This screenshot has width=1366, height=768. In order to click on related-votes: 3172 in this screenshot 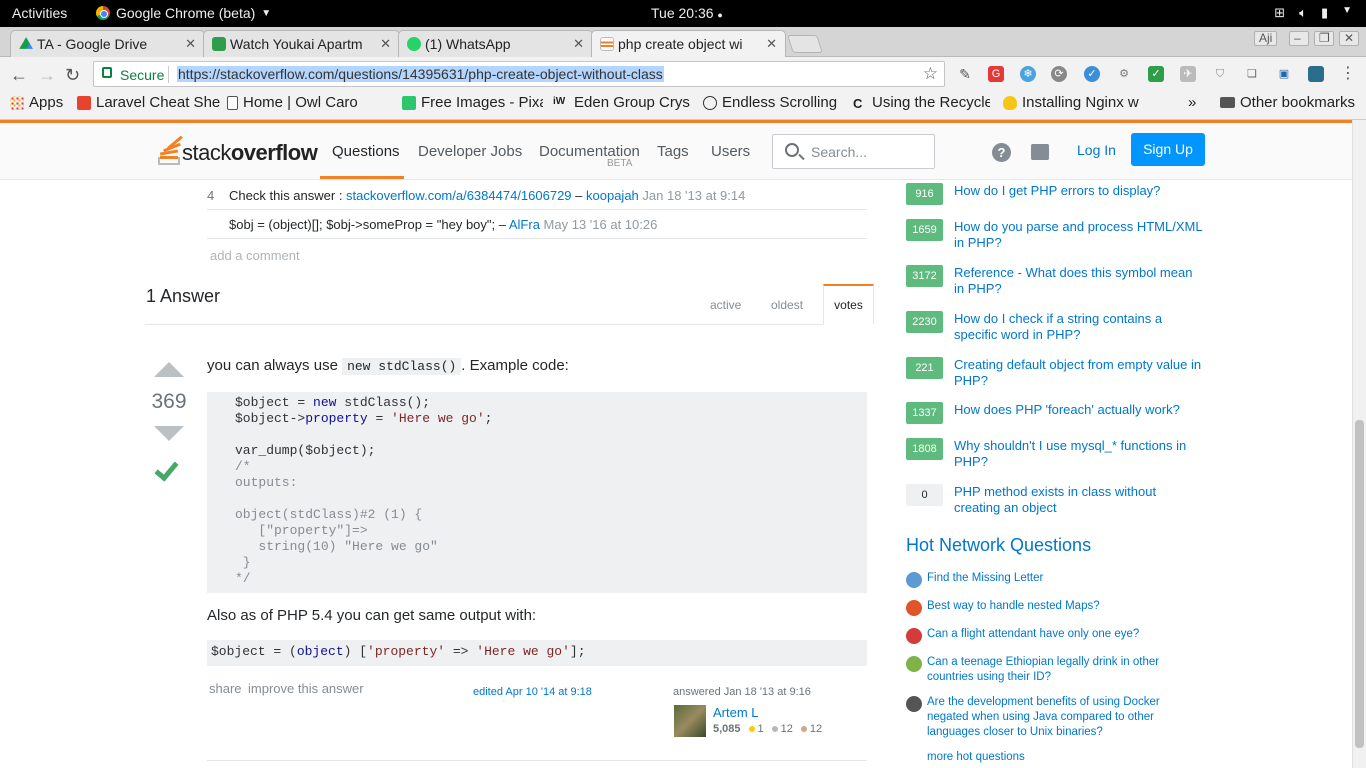, I will do `click(924, 276)`.